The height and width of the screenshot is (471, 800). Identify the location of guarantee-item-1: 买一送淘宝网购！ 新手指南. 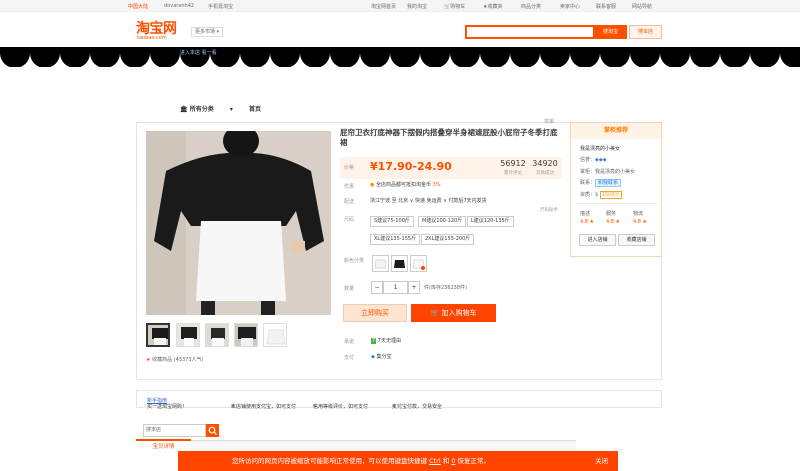
(167, 404).